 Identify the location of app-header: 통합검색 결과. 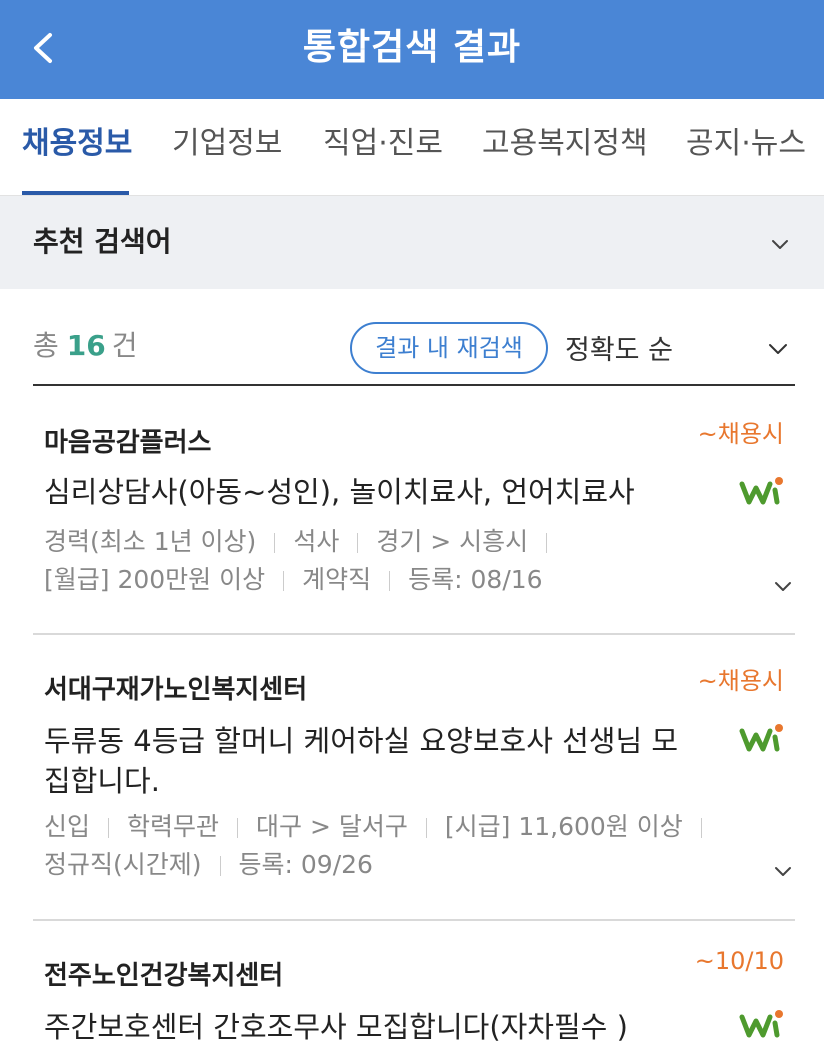
(412, 49).